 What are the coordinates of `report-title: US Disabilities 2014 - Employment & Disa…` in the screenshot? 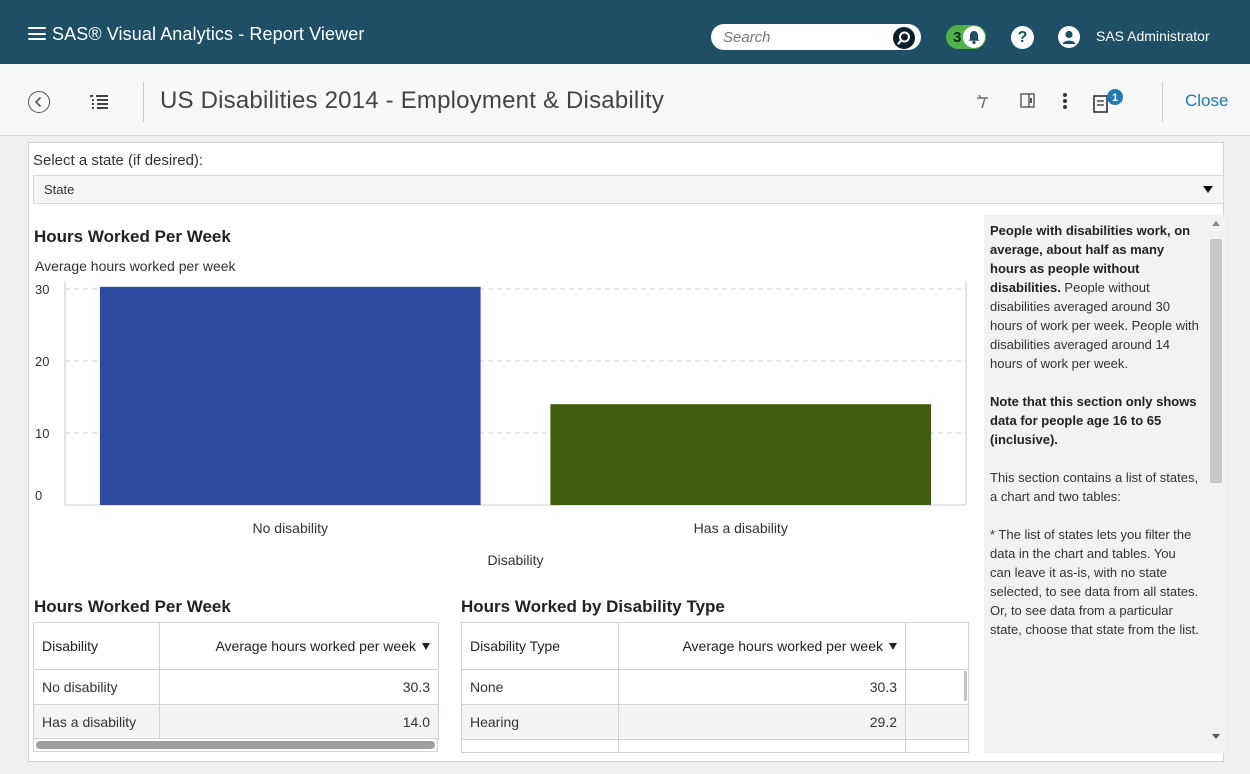 It's located at (412, 100).